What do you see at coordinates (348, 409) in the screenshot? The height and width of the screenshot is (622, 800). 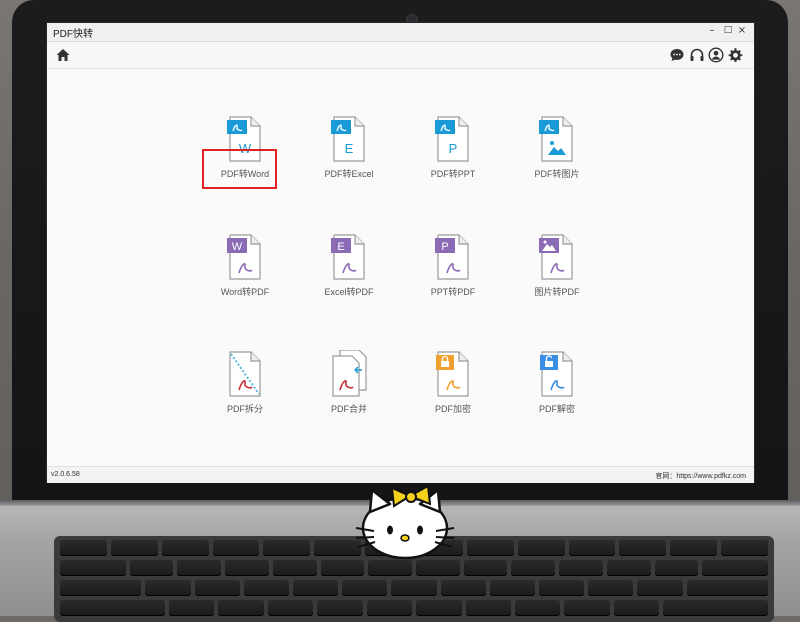 I see `tool-label: PDF合并` at bounding box center [348, 409].